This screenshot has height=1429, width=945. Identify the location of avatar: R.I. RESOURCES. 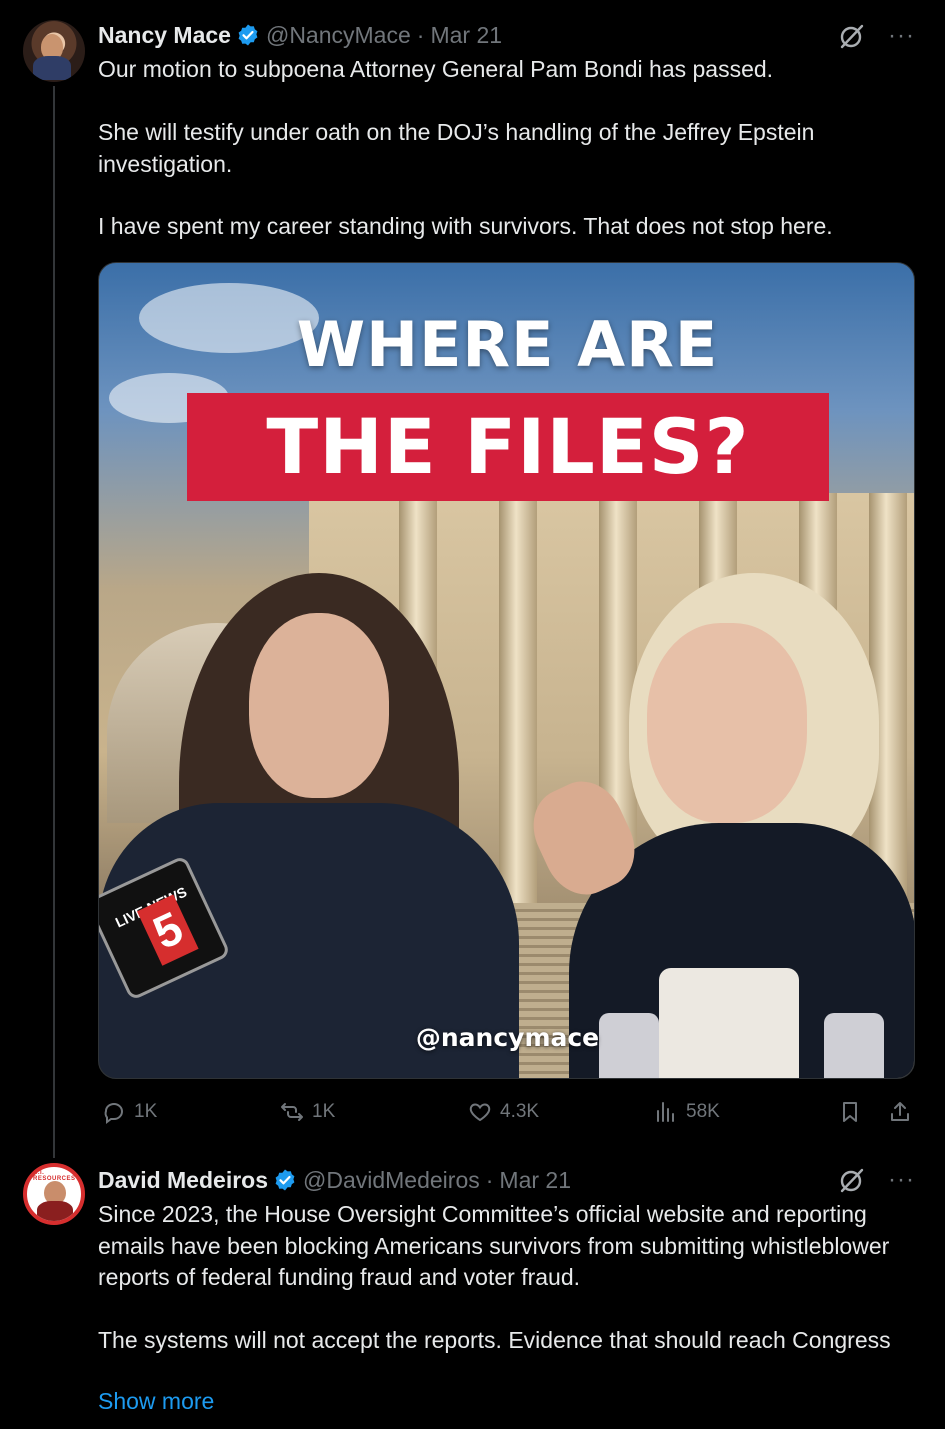
(54, 1194).